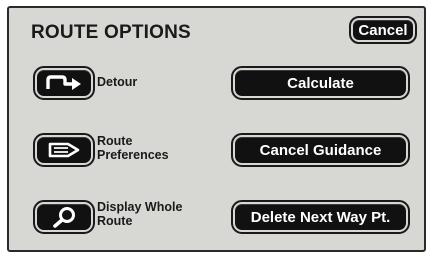 This screenshot has height=258, width=435. I want to click on detour-arrow-icon, so click(64, 83).